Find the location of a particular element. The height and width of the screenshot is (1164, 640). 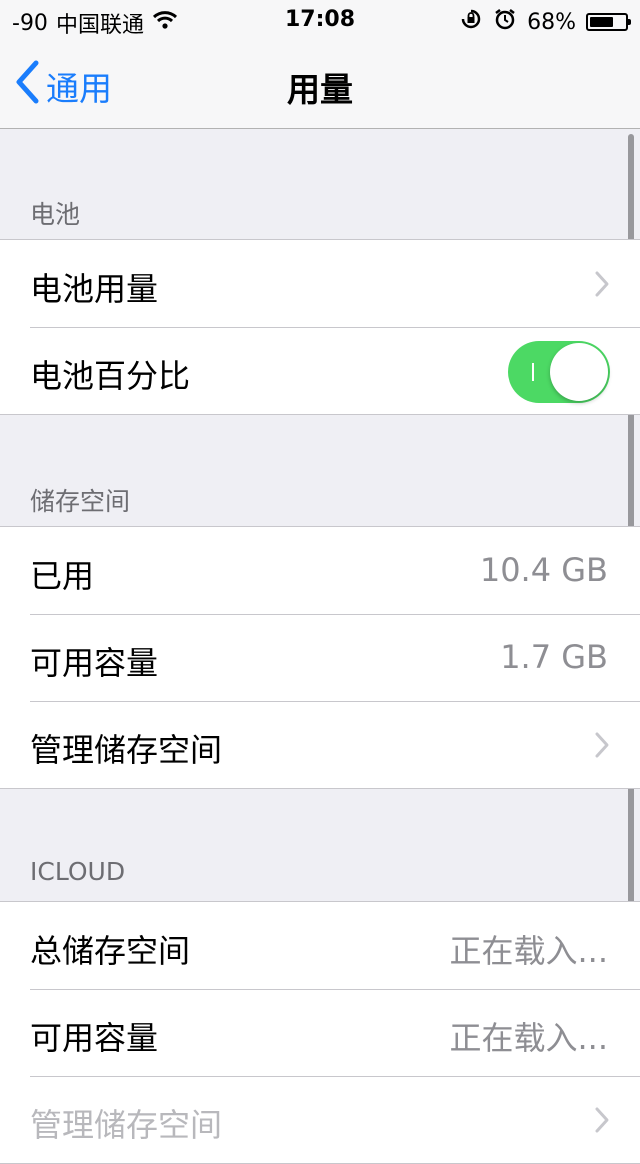

icloud-manage-storage-row: 管理储存空间 is located at coordinates (320, 1119).